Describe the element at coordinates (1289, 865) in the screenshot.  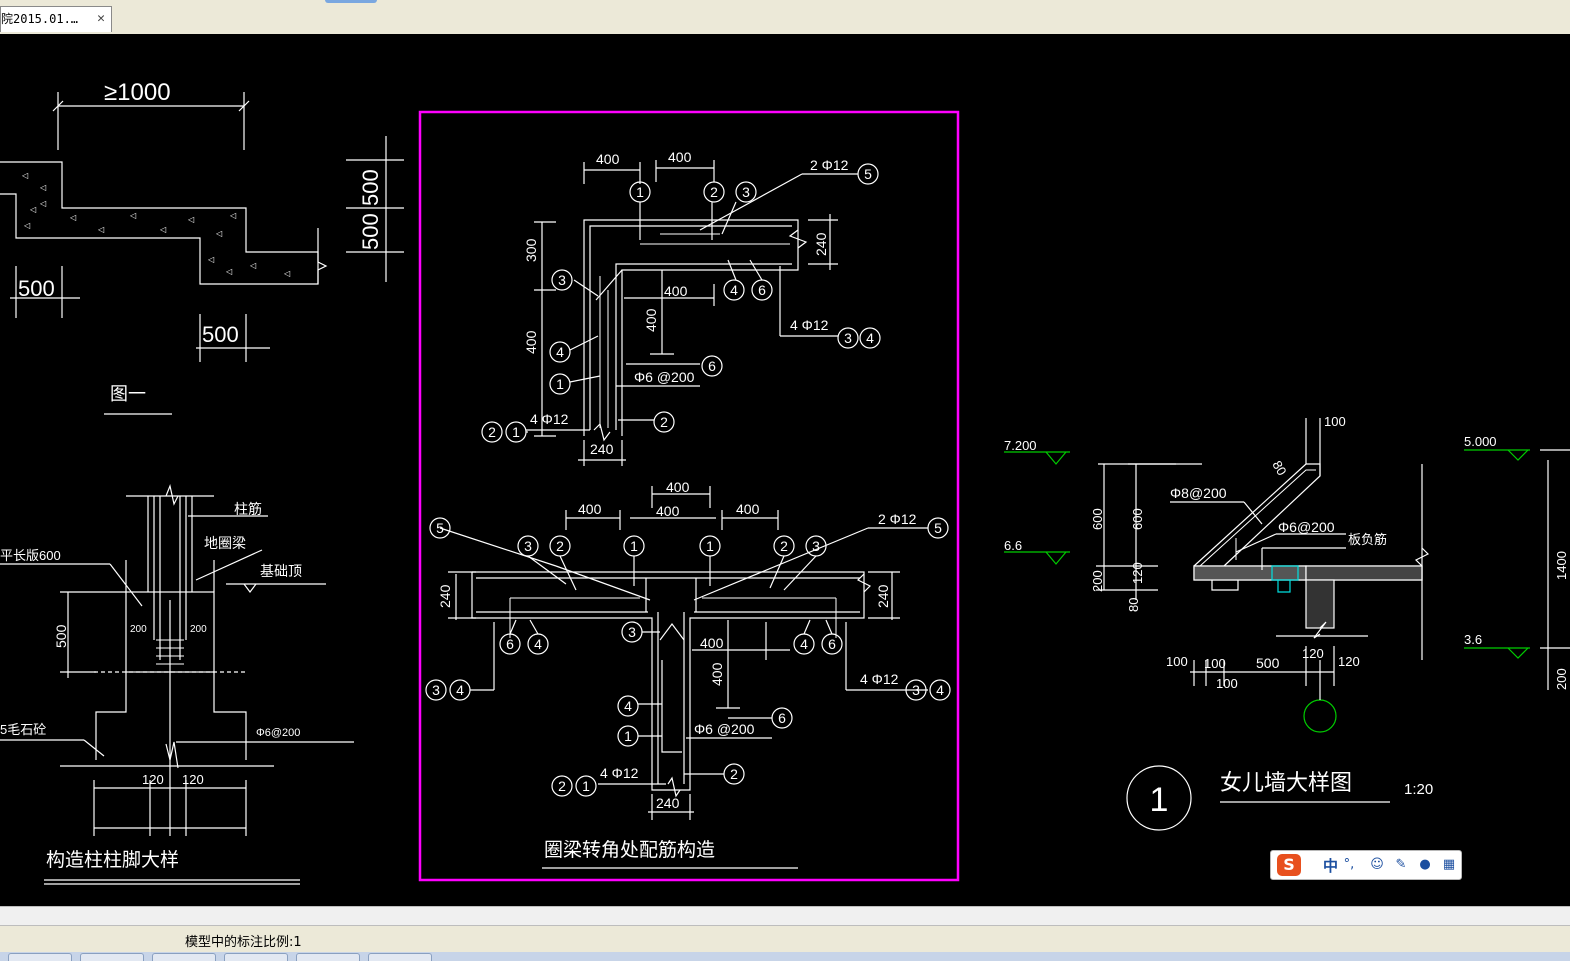
I see `sogou-logo-icon: S` at that location.